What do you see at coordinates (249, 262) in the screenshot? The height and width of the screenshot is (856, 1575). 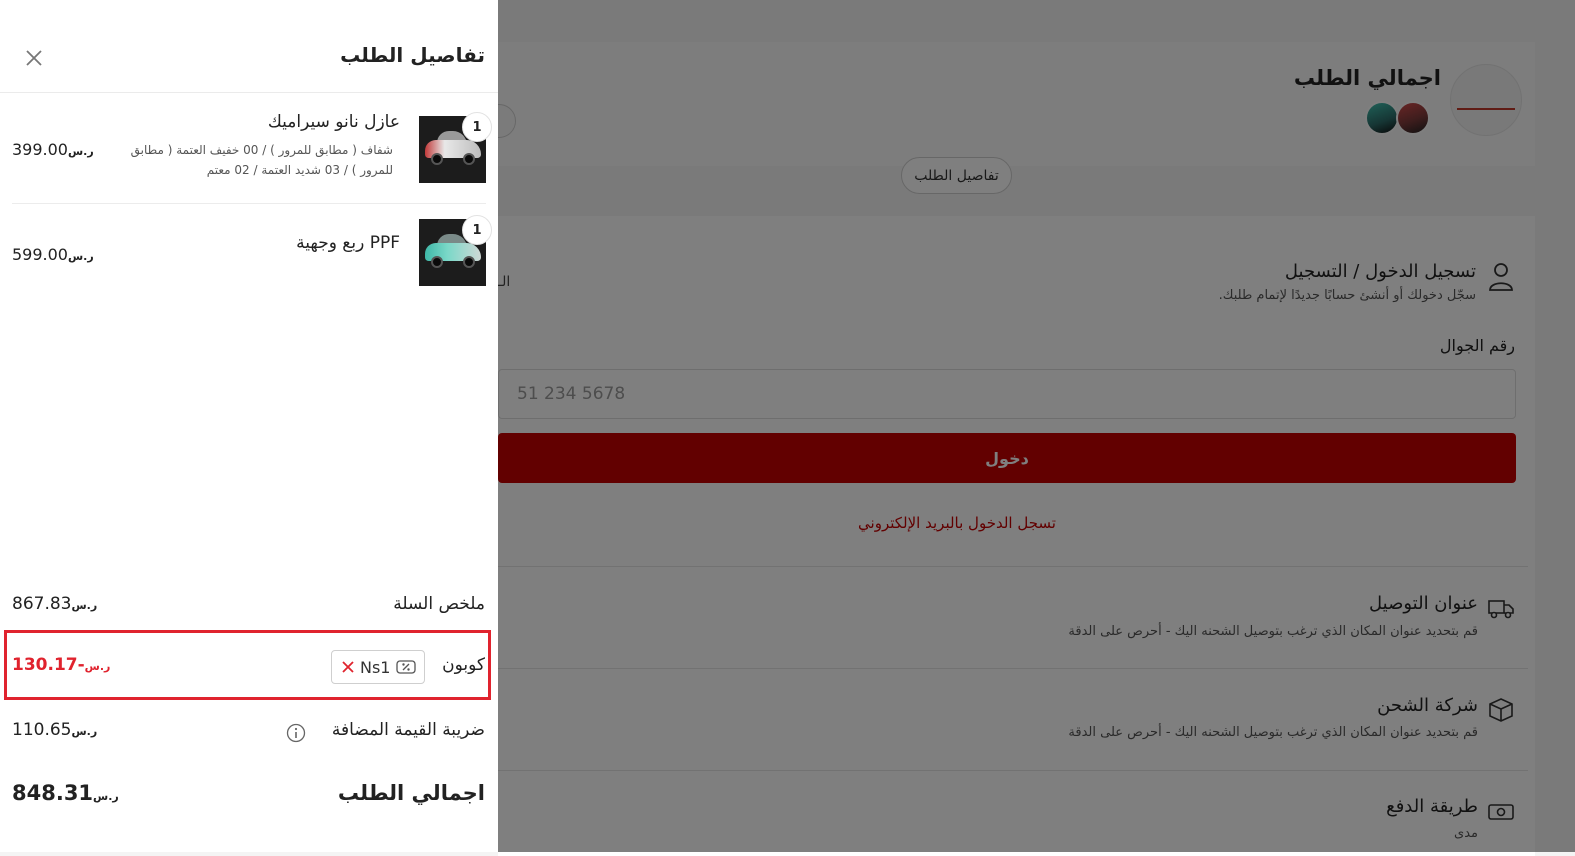 I see `cart-item: 1 PPF ربع وجهية ر.س599.00` at bounding box center [249, 262].